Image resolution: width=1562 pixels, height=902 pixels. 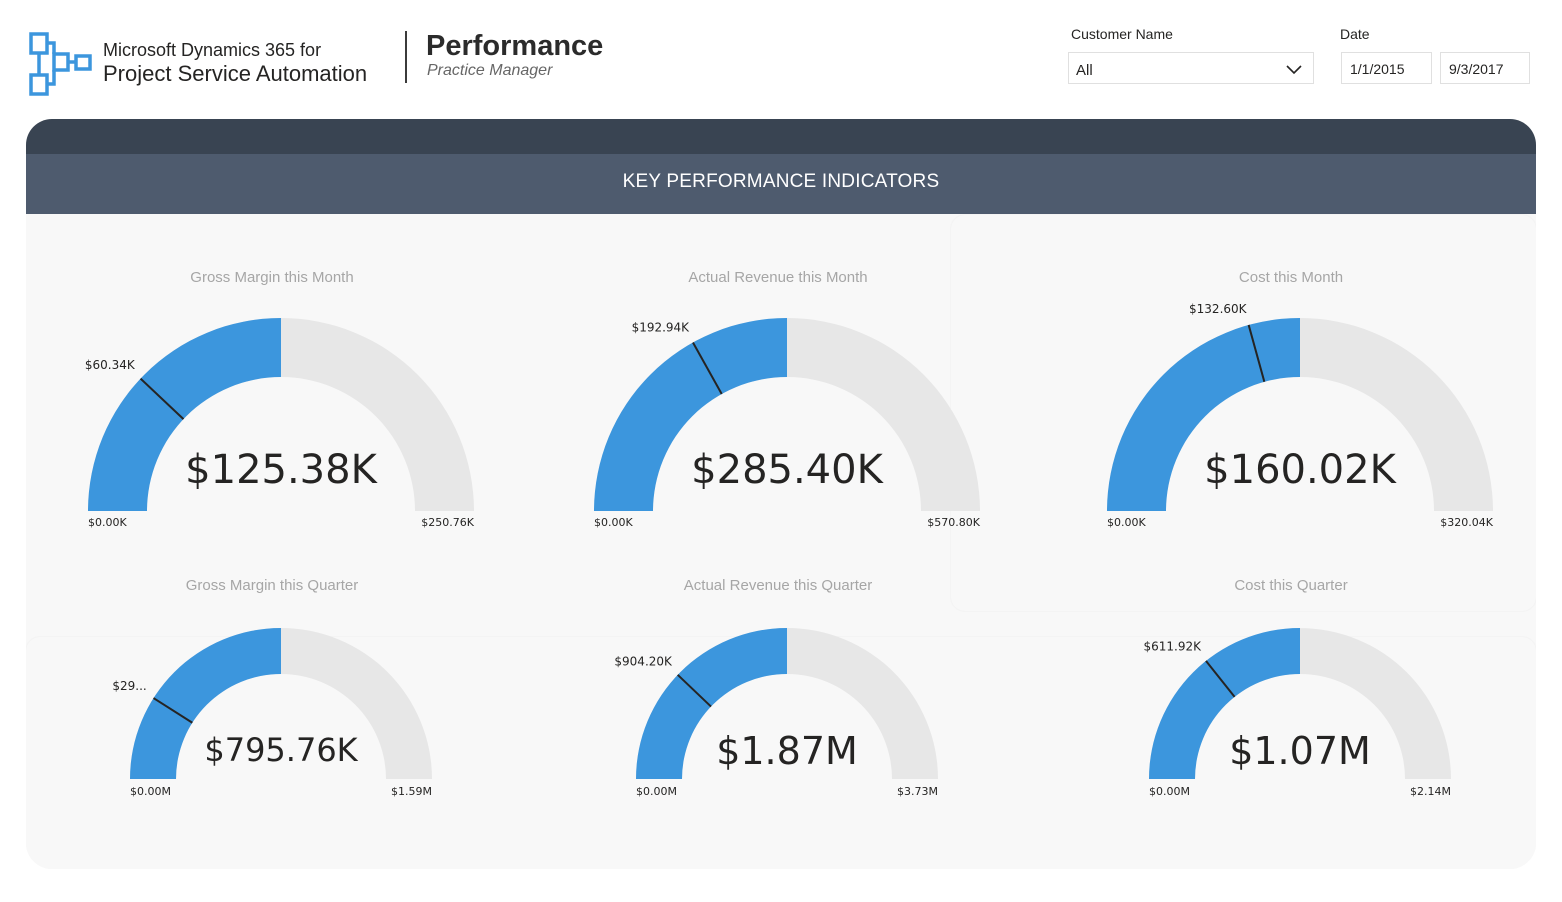 What do you see at coordinates (1126, 522) in the screenshot?
I see `gauge-min-label-cost-month: $0.00K` at bounding box center [1126, 522].